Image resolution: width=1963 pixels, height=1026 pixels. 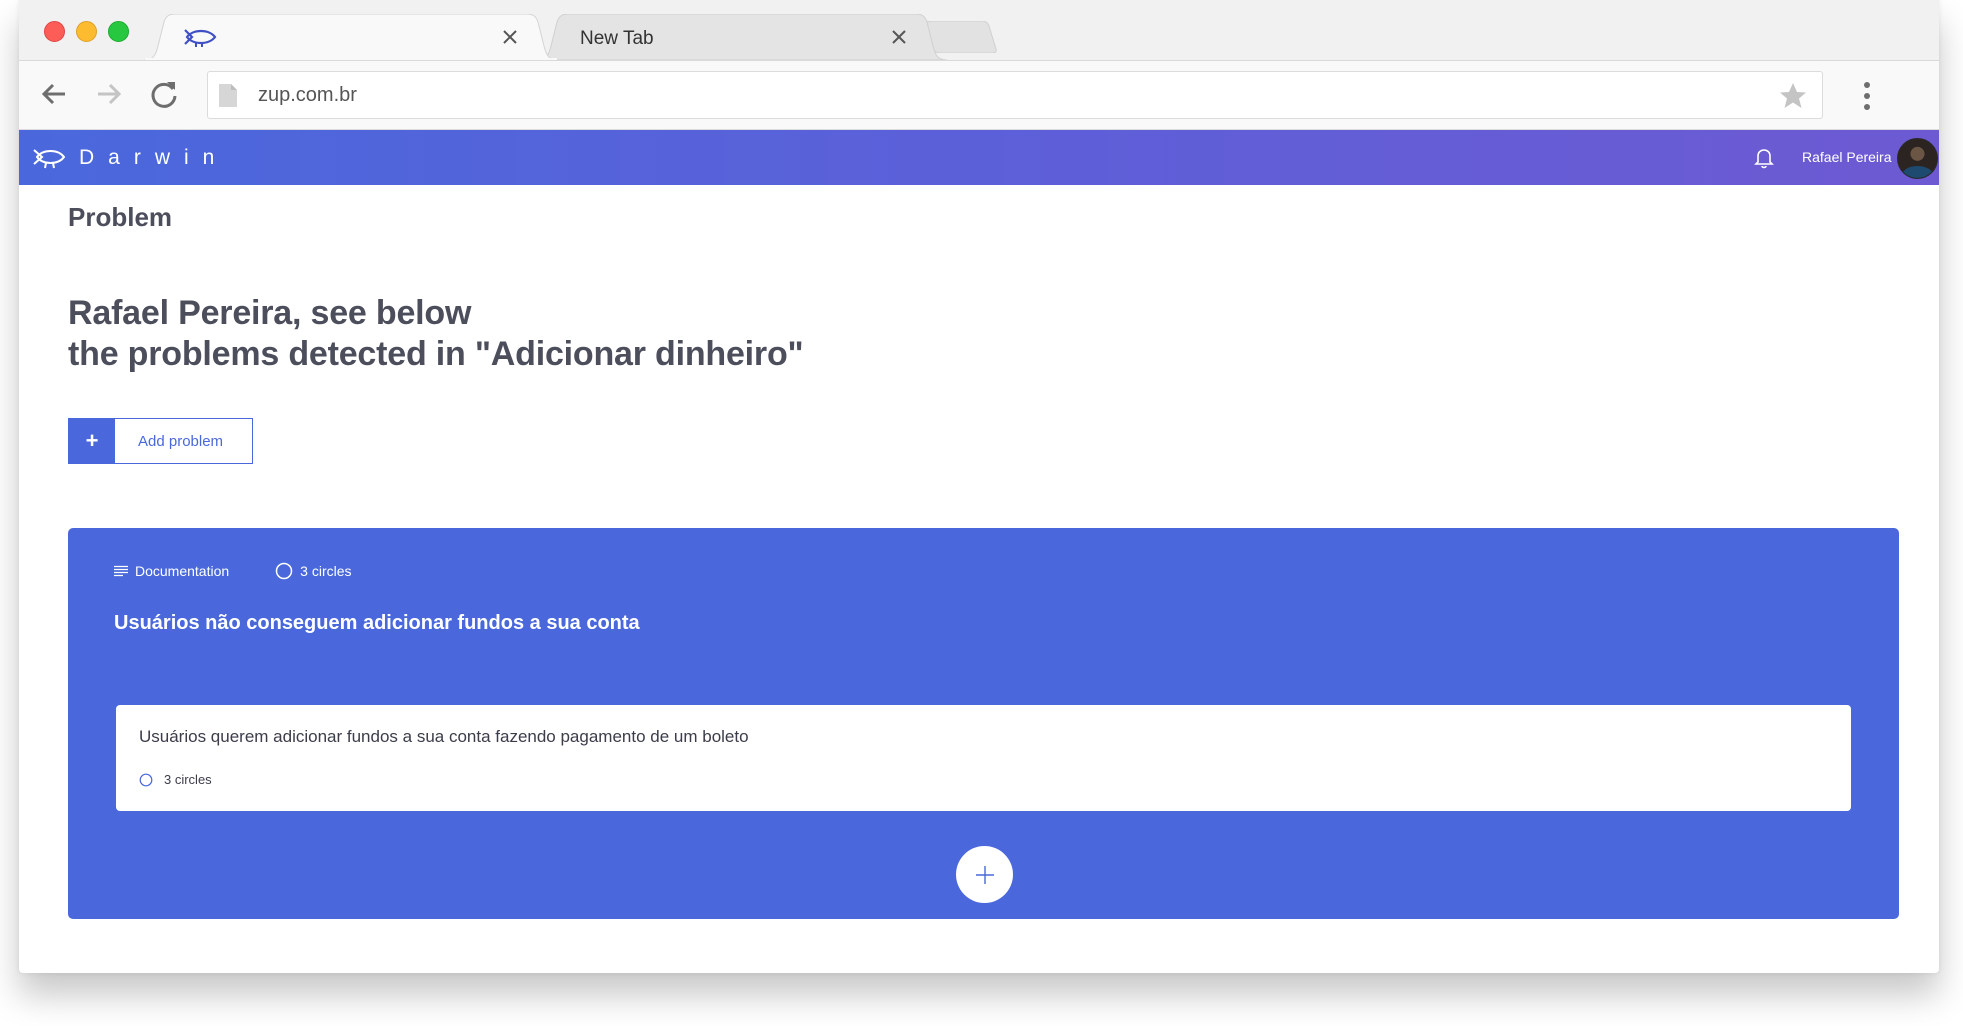 I want to click on minimize-window-button, so click(x=86, y=31).